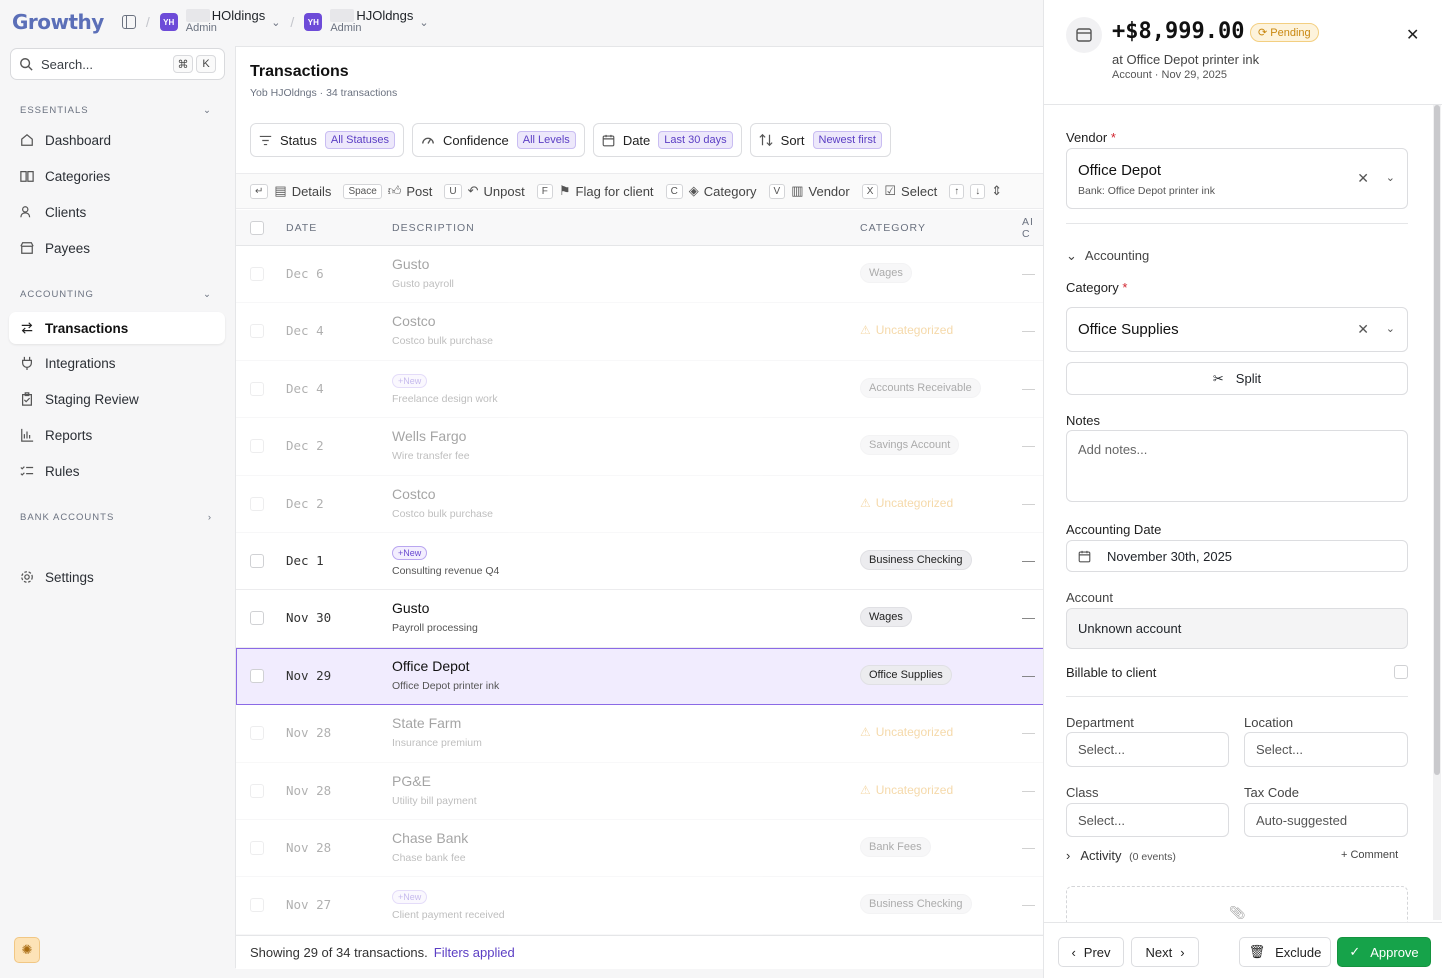 Image resolution: width=1442 pixels, height=978 pixels. Describe the element at coordinates (484, 191) in the screenshot. I see `action-unpost: U ↶ Unpost` at that location.